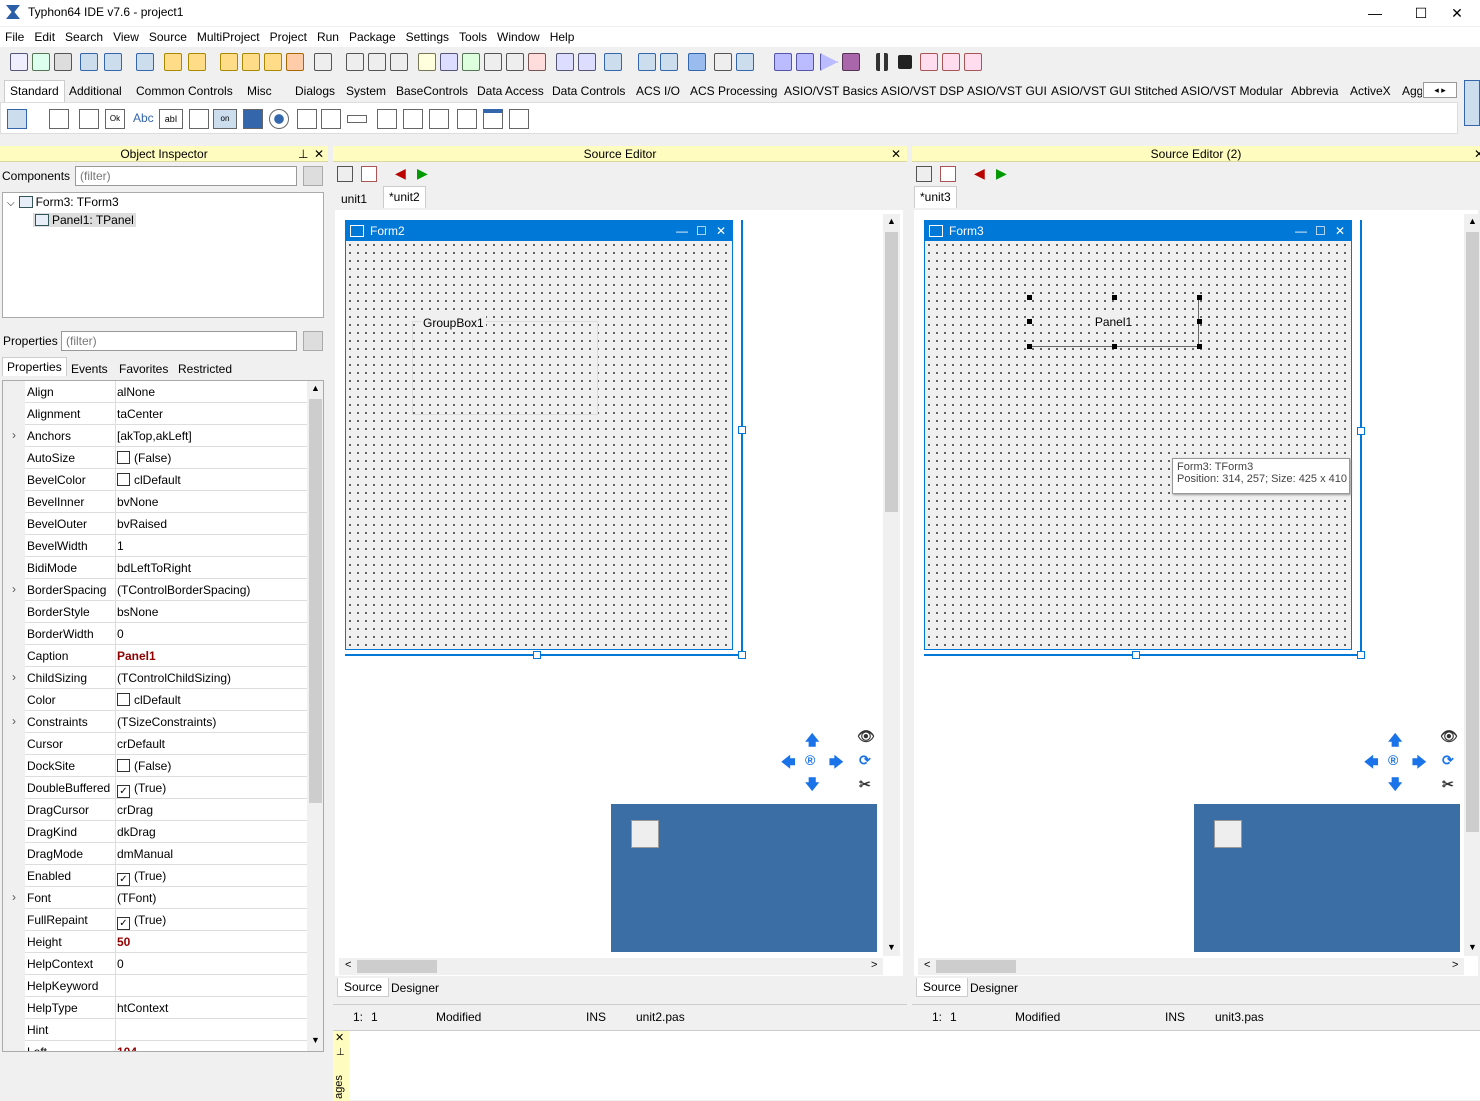 This screenshot has height=1101, width=1480. Describe the element at coordinates (948, 174) in the screenshot. I see `editor-list-icon` at that location.